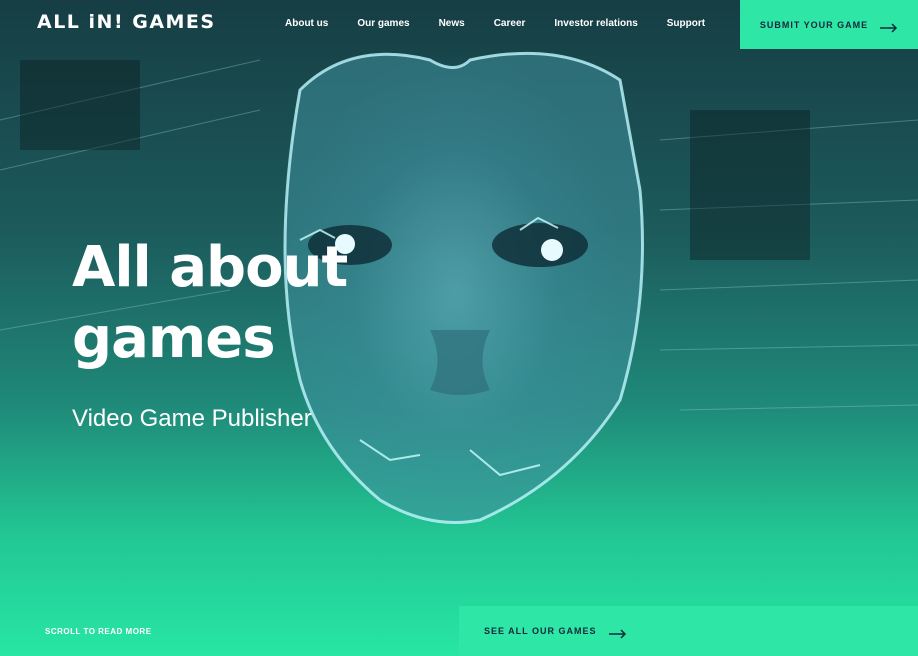  Describe the element at coordinates (686, 23) in the screenshot. I see `nav-support: Support` at that location.